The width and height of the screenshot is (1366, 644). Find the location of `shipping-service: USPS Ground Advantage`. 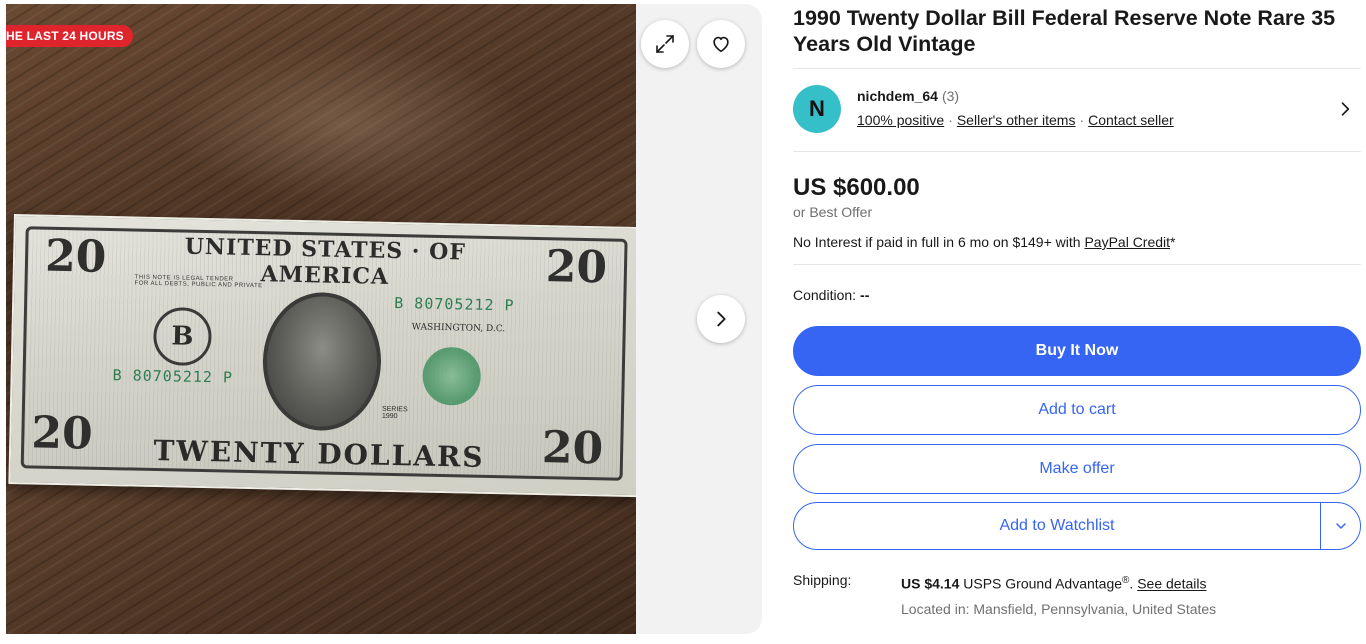

shipping-service: USPS Ground Advantage is located at coordinates (1041, 583).